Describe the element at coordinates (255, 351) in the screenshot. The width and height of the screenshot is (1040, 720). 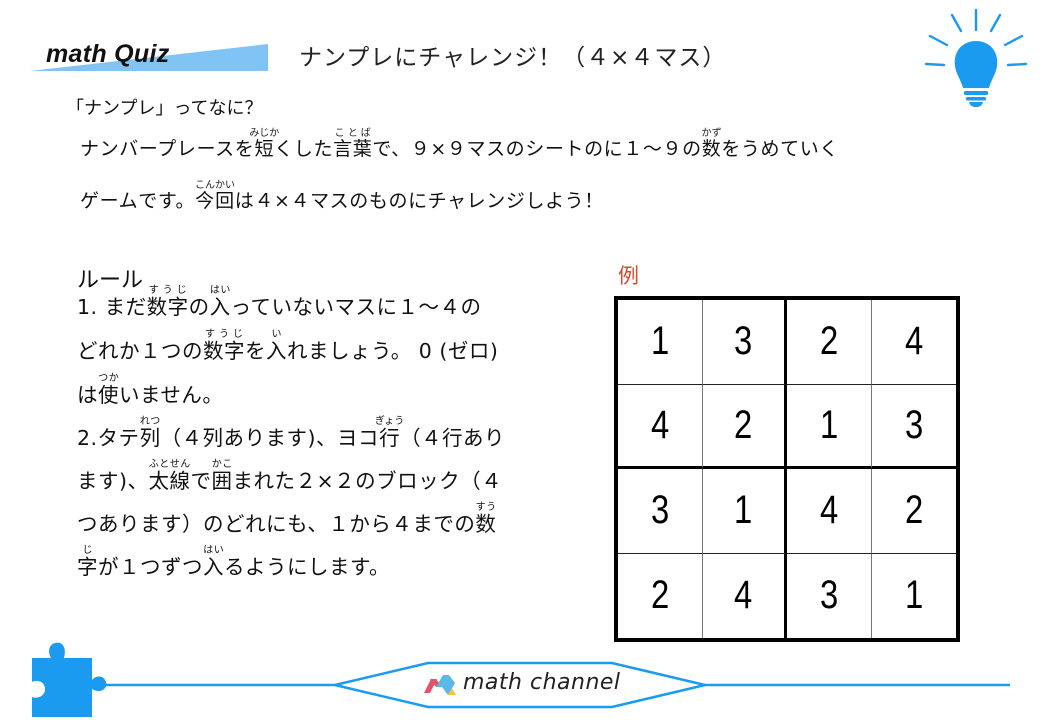
I see `text: を` at that location.